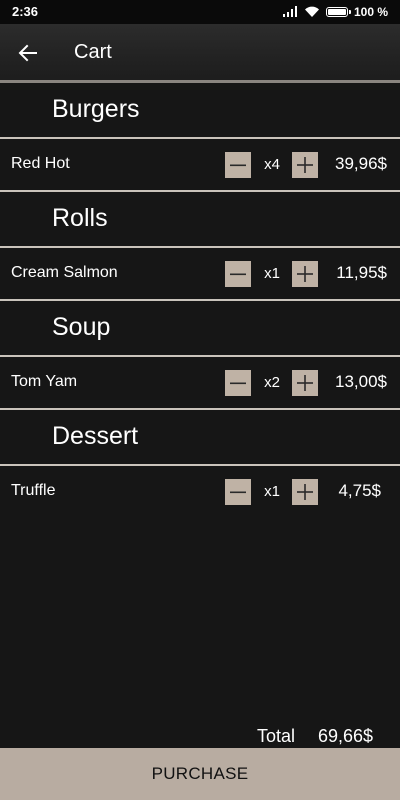 This screenshot has width=400, height=800. Describe the element at coordinates (200, 273) in the screenshot. I see `cart-item-cream-salmon: Cream Salmon x1 11,95$` at that location.